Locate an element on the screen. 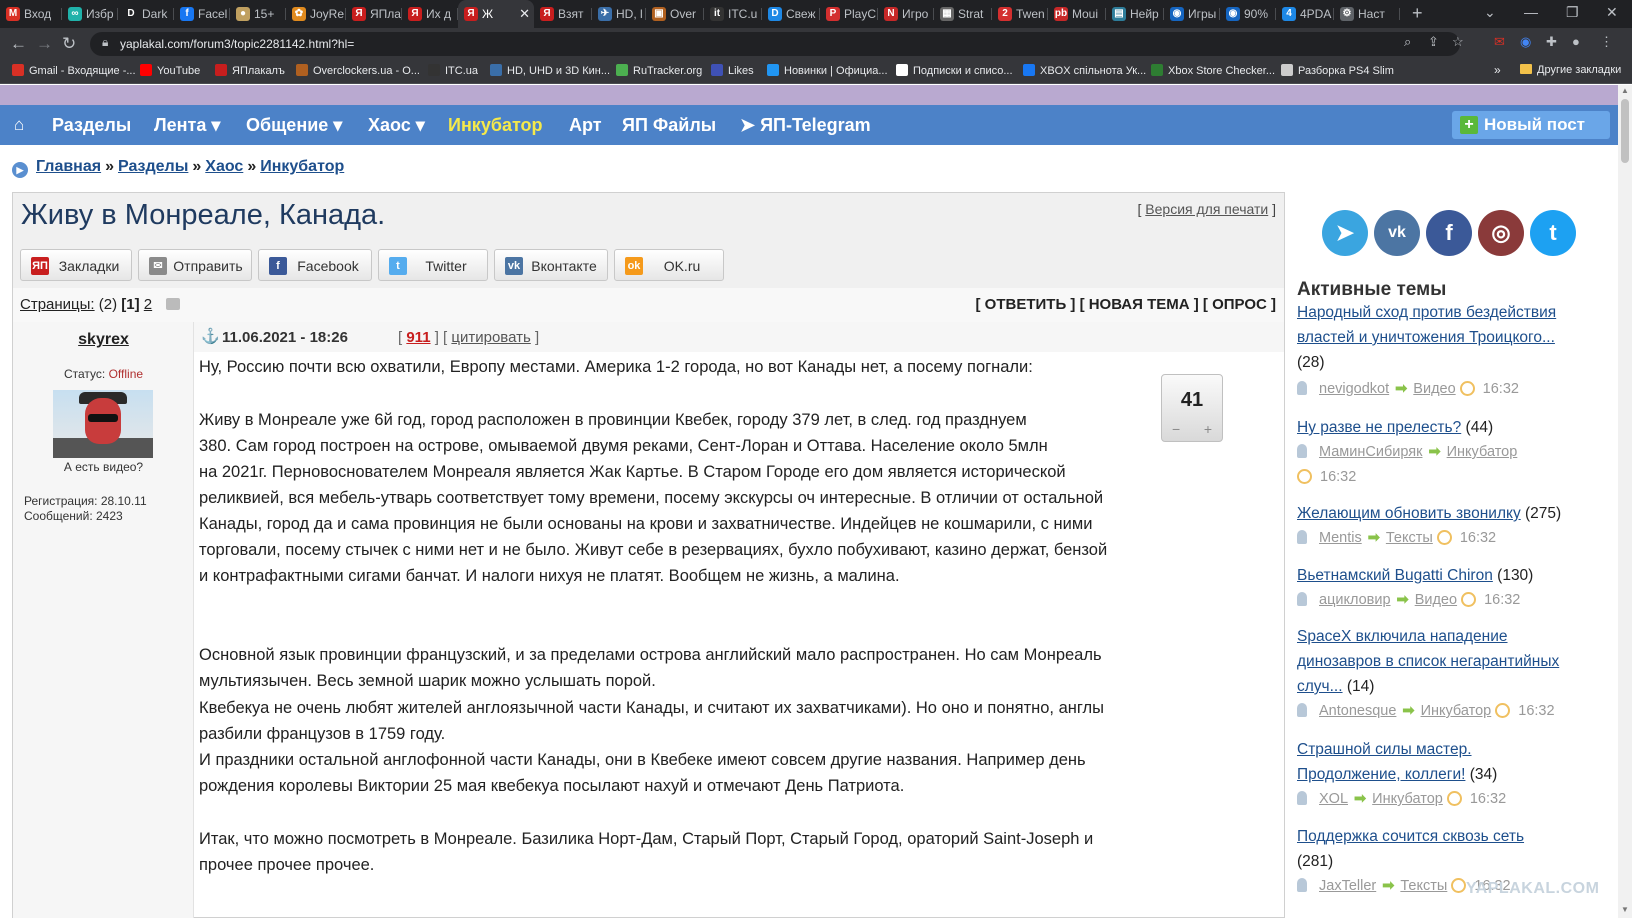 The width and height of the screenshot is (1632, 918). browser-tab: ✿ JoyRe is located at coordinates (316, 14).